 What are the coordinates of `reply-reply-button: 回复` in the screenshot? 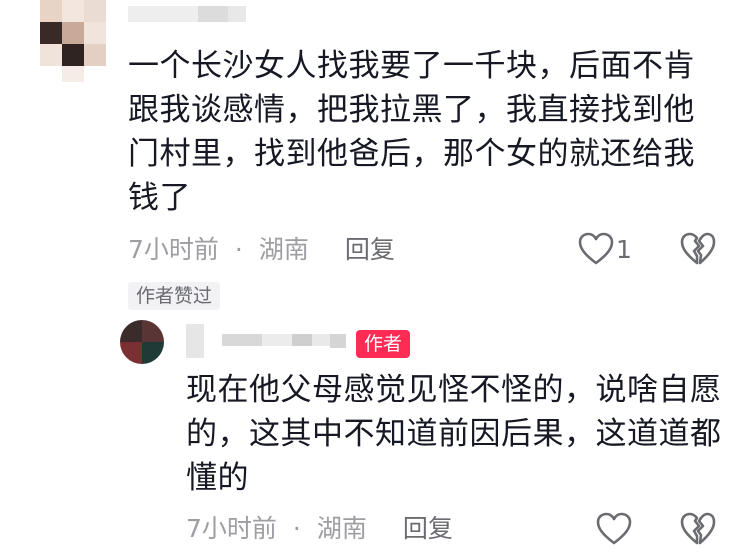 It's located at (428, 529).